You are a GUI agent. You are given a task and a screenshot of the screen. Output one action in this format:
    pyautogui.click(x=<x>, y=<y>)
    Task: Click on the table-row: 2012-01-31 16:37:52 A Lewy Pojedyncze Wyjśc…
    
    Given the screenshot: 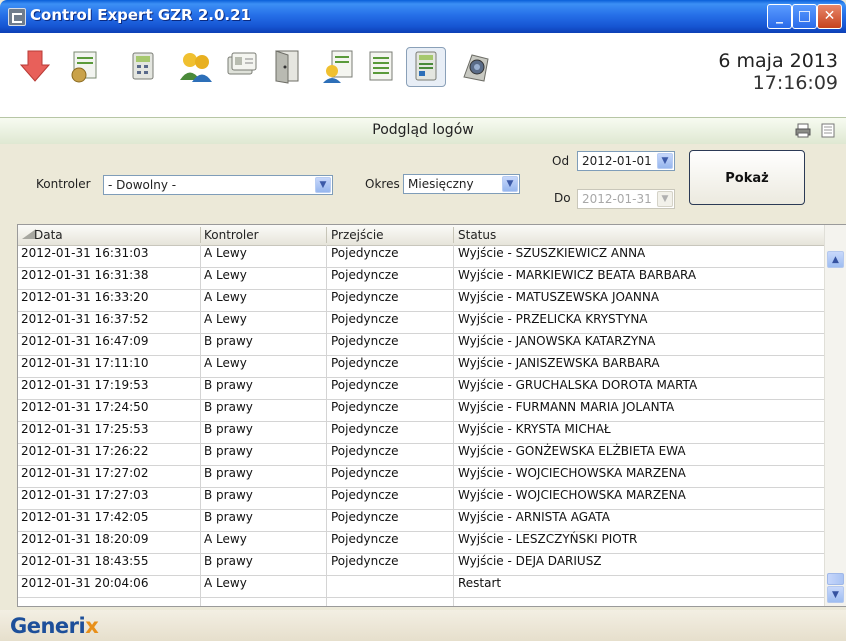 What is the action you would take?
    pyautogui.click(x=421, y=322)
    